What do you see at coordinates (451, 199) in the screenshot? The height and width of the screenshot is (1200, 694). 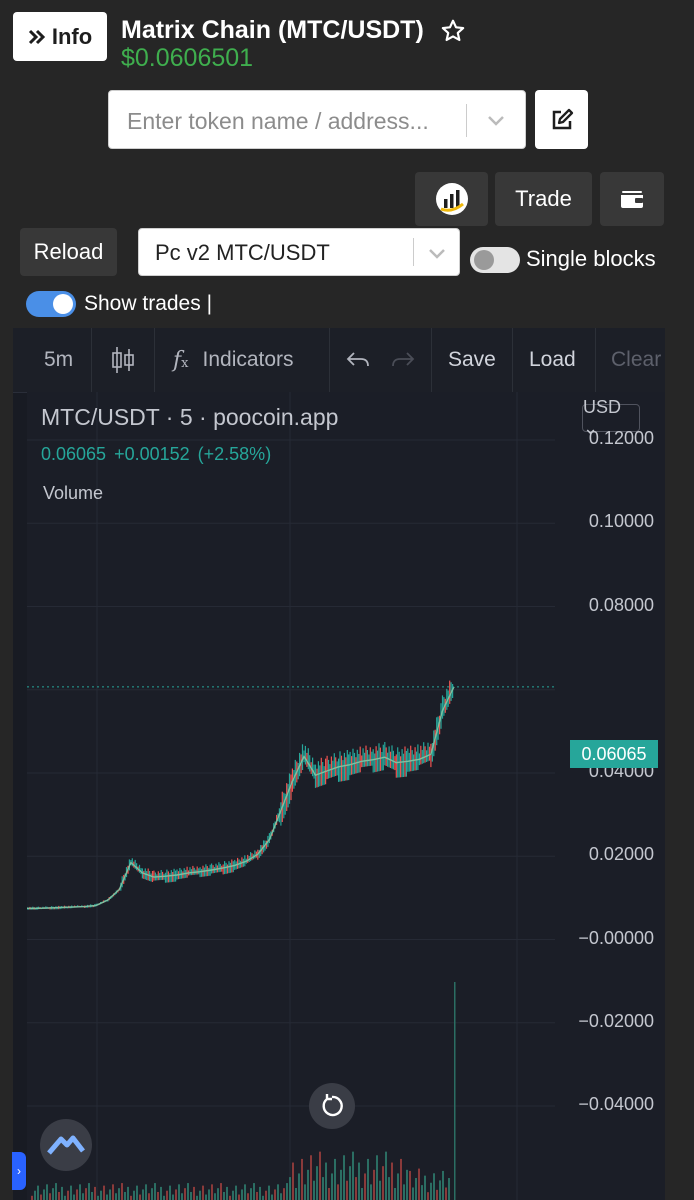 I see `chart-view-button` at bounding box center [451, 199].